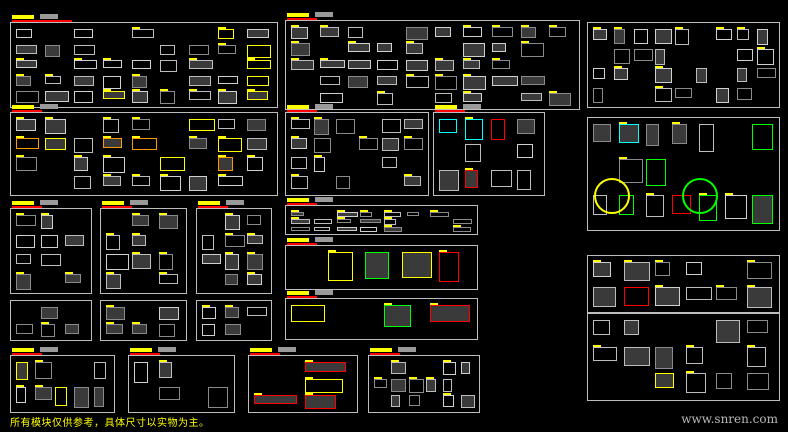 Image resolution: width=788 pixels, height=432 pixels. Describe the element at coordinates (110, 423) in the screenshot. I see `drawing-note: 所有模块仅供参考，具体尺寸以实物为主。` at that location.